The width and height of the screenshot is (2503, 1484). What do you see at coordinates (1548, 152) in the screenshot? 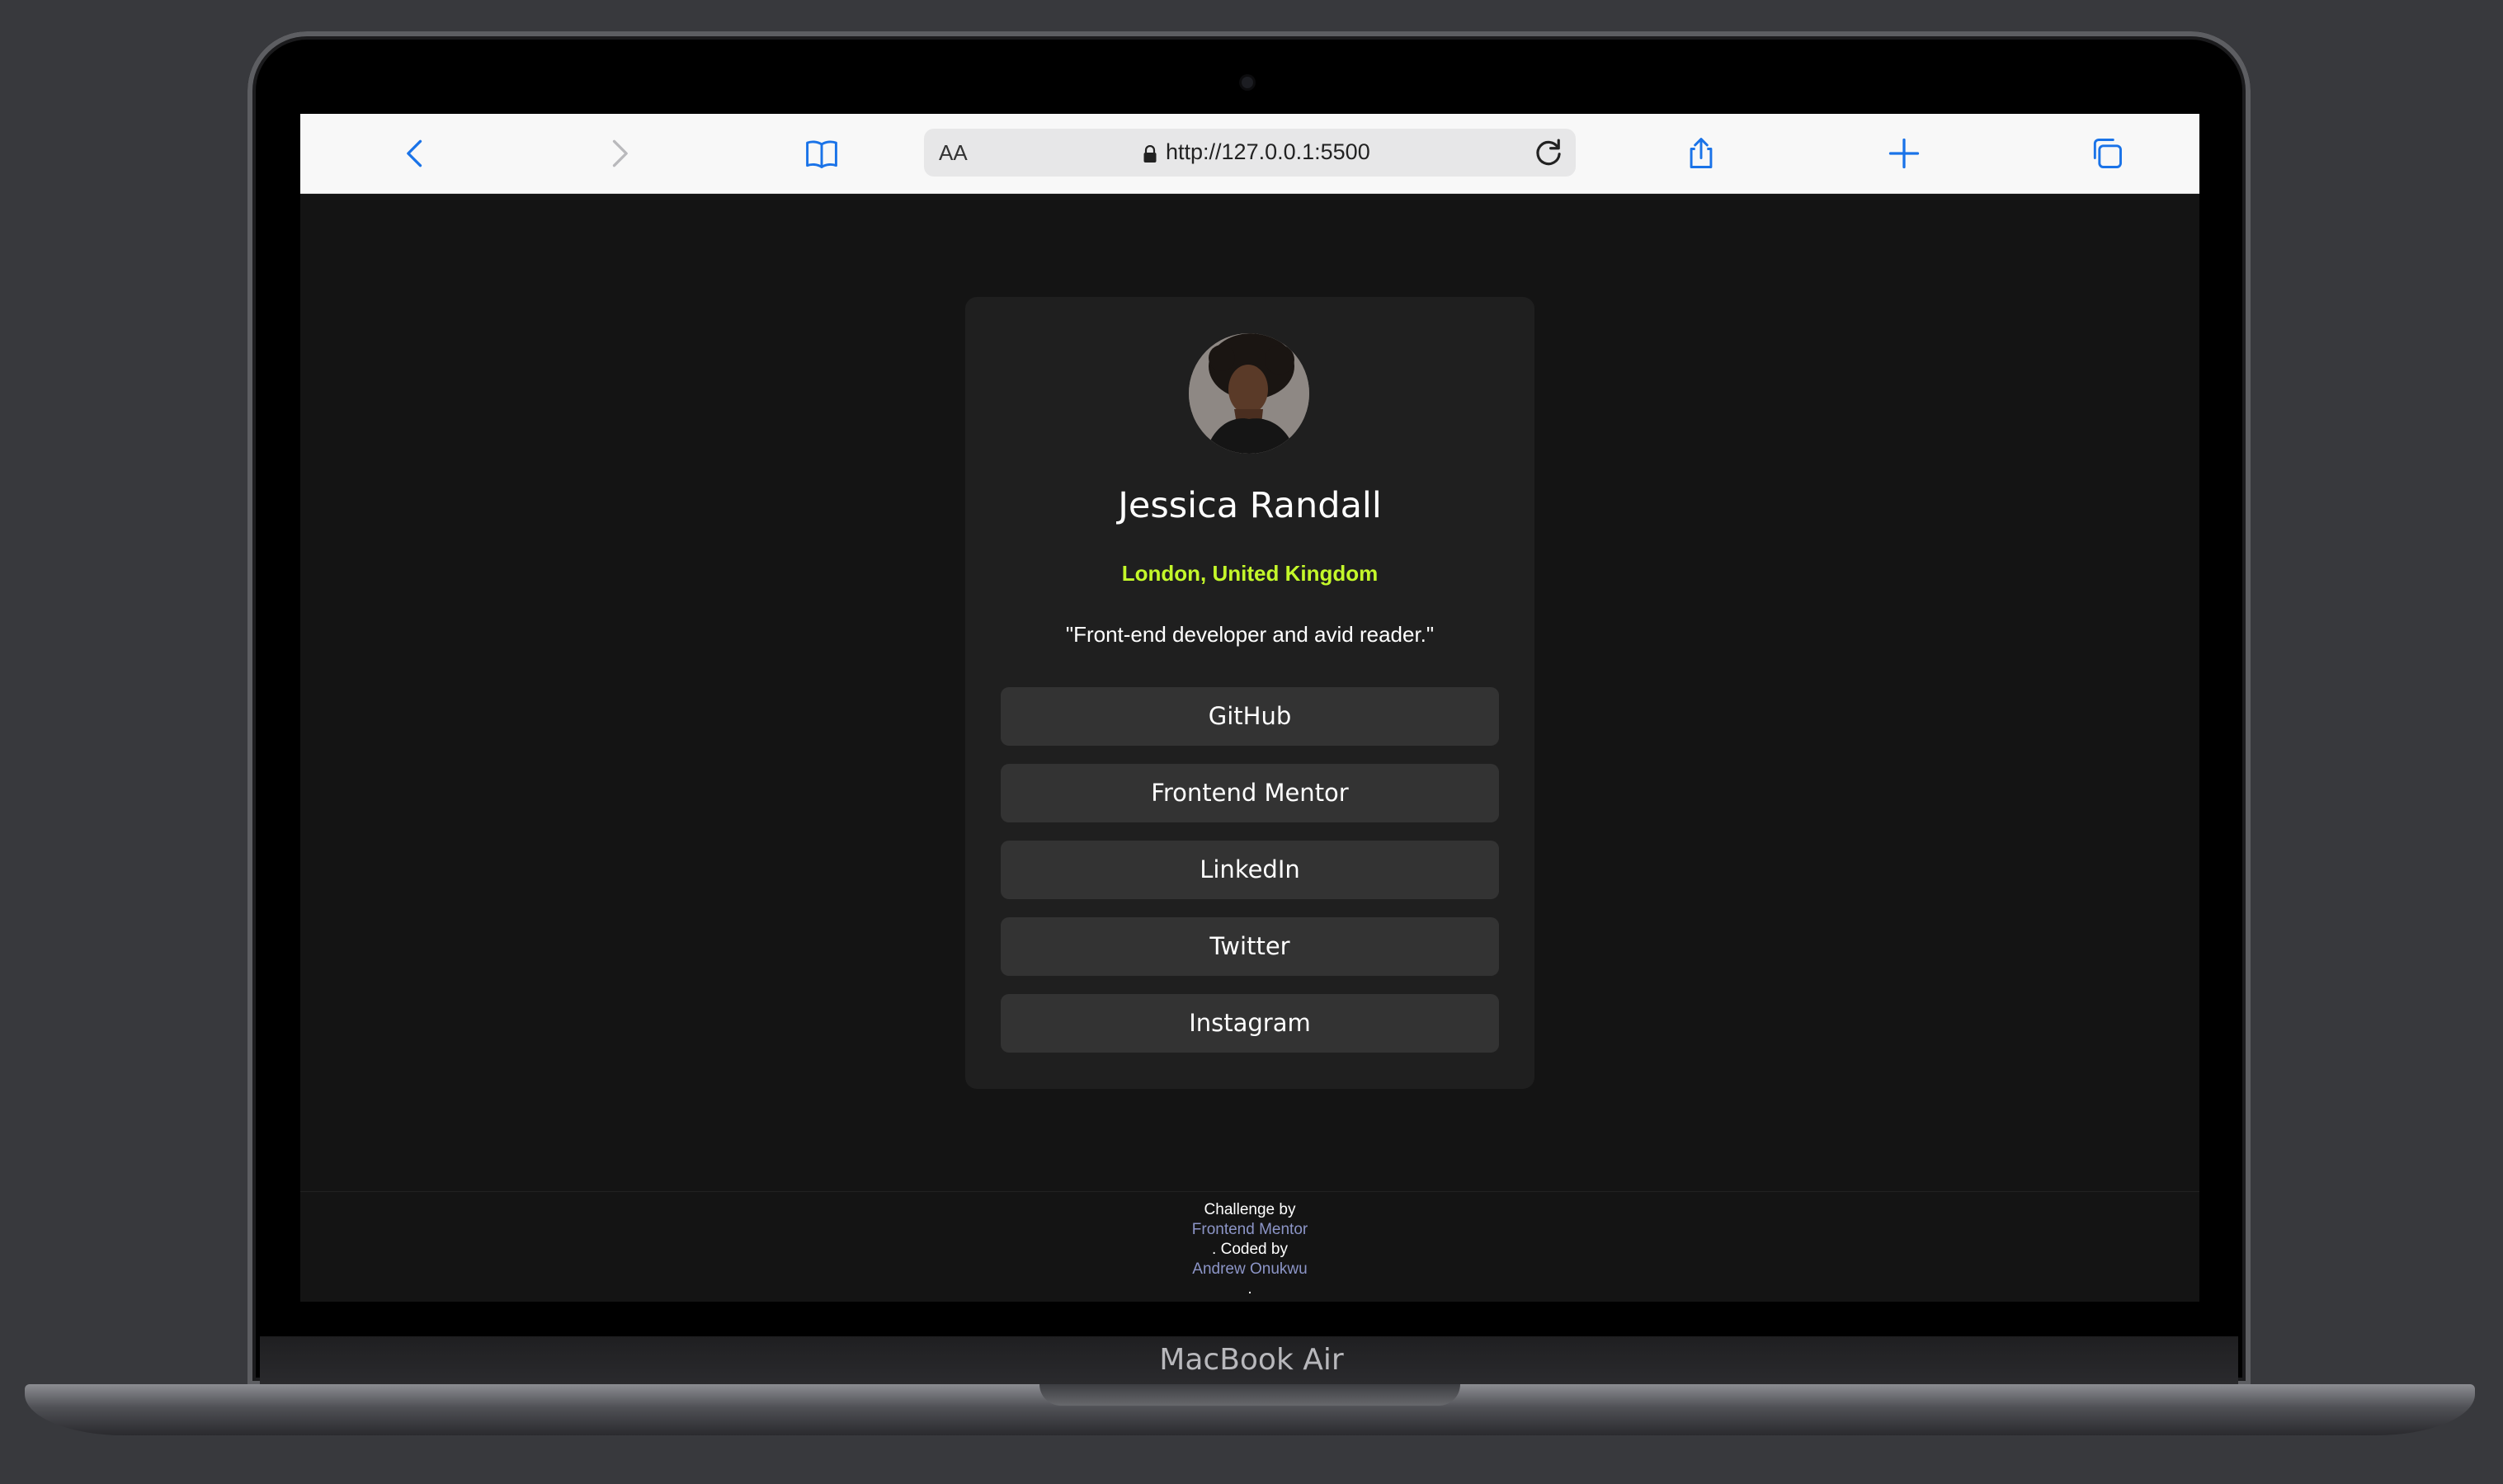
I see `reload-icon` at bounding box center [1548, 152].